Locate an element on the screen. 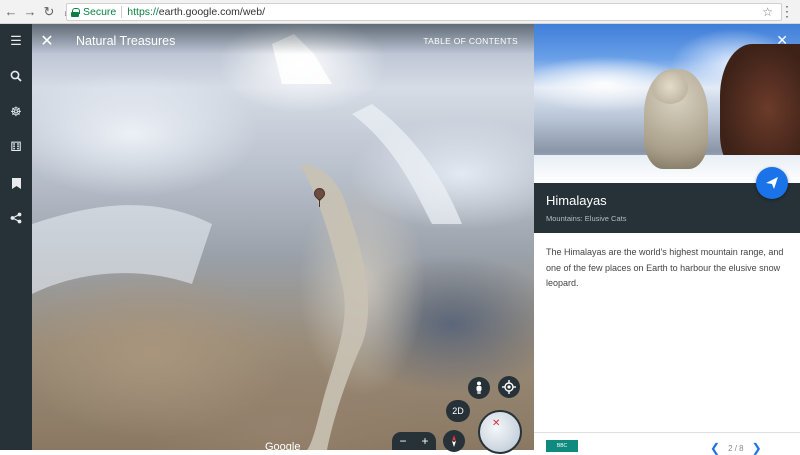 This screenshot has width=800, height=455. voyager-icon: ☸ is located at coordinates (16, 112).